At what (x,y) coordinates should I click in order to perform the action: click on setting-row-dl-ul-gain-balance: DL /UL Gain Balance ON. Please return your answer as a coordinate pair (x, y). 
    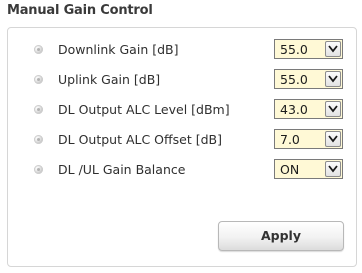
    Looking at the image, I should click on (182, 170).